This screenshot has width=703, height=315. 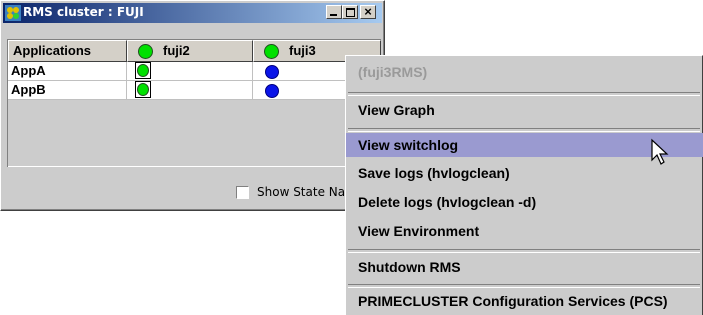 What do you see at coordinates (192, 13) in the screenshot?
I see `window-titlebar: RMS cluster : FUJI` at bounding box center [192, 13].